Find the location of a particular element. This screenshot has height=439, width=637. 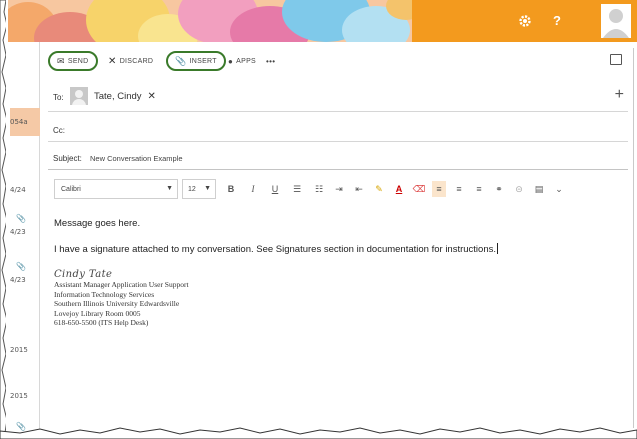

font-family-value: Calibri is located at coordinates (71, 189).